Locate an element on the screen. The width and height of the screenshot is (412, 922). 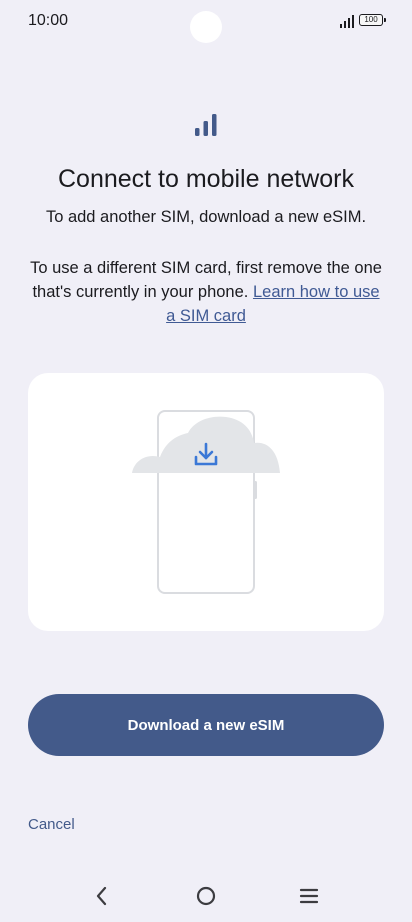
status-time: 10:00 is located at coordinates (48, 20).